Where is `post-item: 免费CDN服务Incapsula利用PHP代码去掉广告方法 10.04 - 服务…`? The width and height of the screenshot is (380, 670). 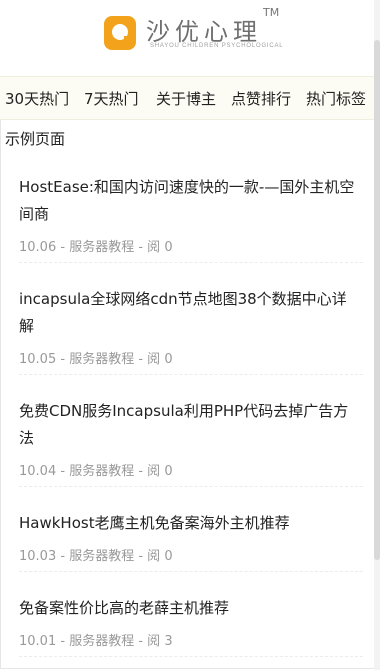 post-item: 免费CDN服务Incapsula利用PHP代码去掉广告方法 10.04 - 服务… is located at coordinates (191, 442).